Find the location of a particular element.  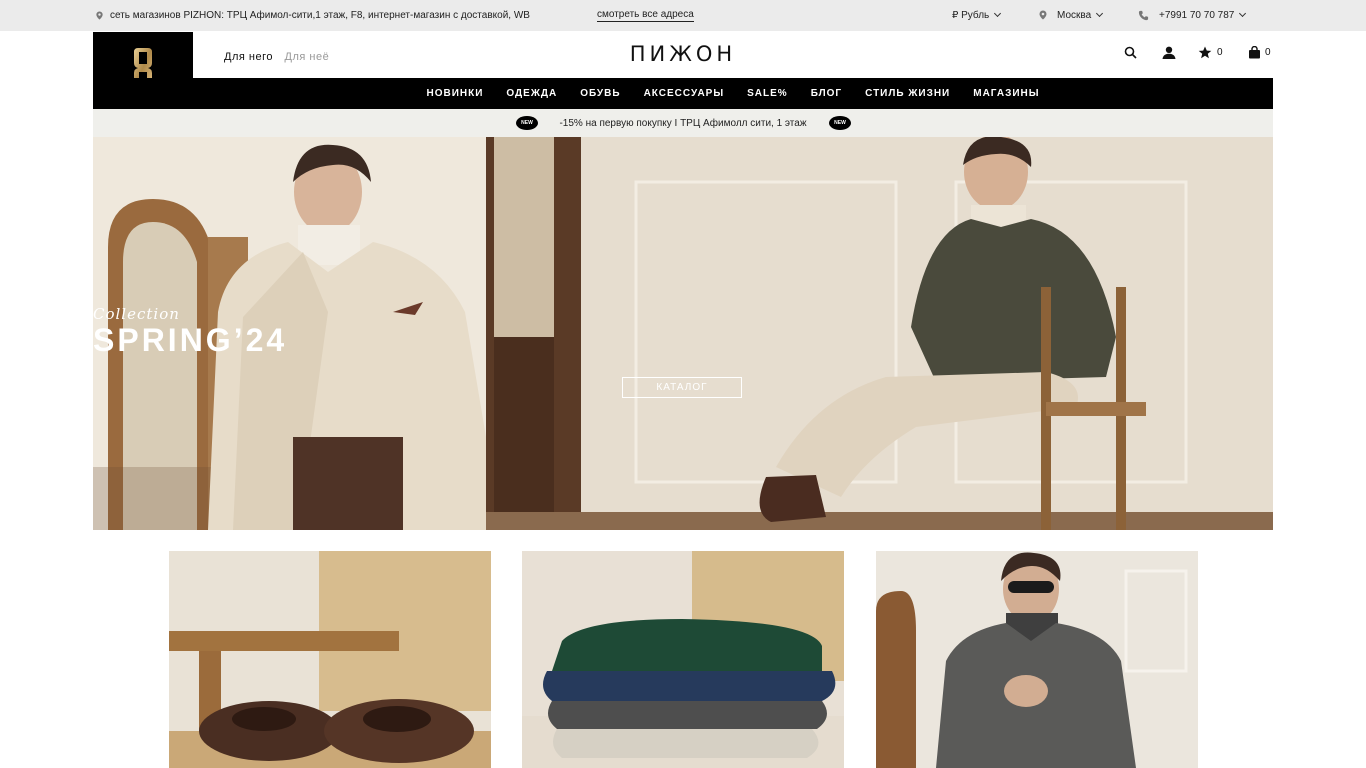

currency-label: ₽ Рубль is located at coordinates (971, 15).